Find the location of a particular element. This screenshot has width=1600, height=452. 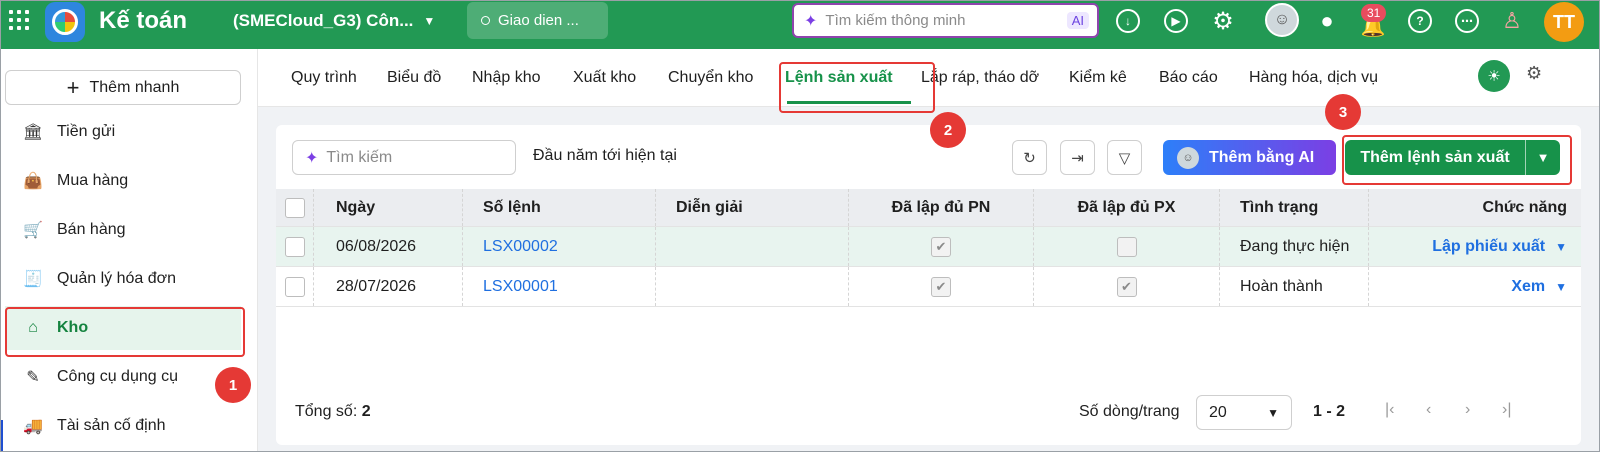

add-with-ai-button: ☺ Thêm bằng AI is located at coordinates (1249, 157).